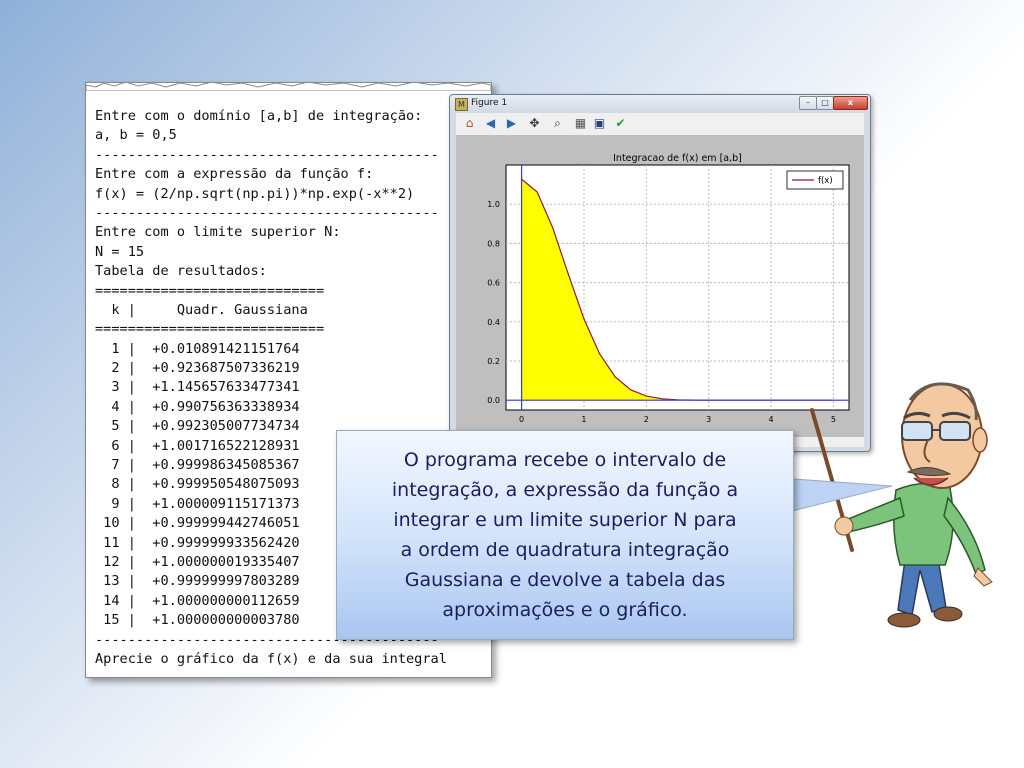 This screenshot has width=1024, height=768. I want to click on console-line: 1 | +0.010891421151764, so click(197, 348).